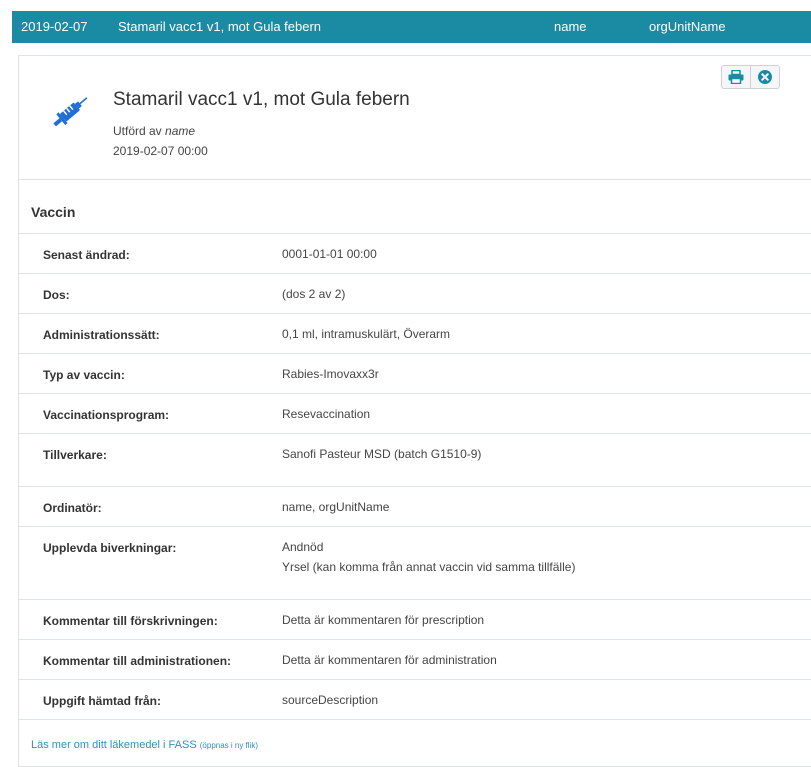 The width and height of the screenshot is (811, 767). What do you see at coordinates (303, 547) in the screenshot?
I see `detail-value: Andnöd` at bounding box center [303, 547].